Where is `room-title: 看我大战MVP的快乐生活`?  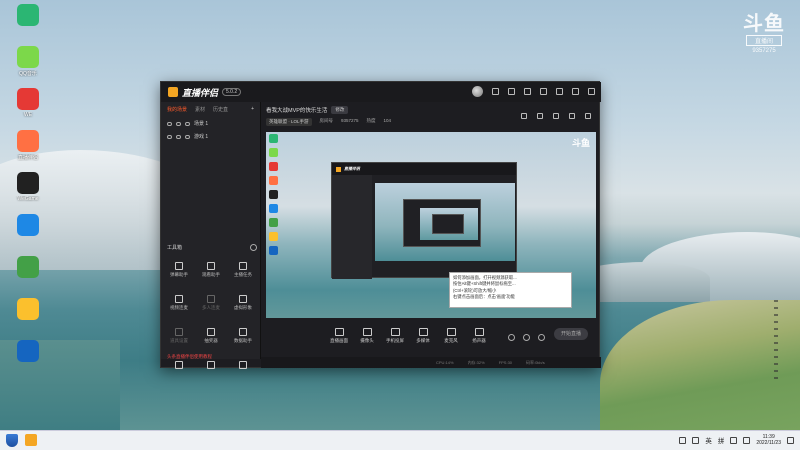 room-title: 看我大战MVP的快乐生活 is located at coordinates (297, 111).